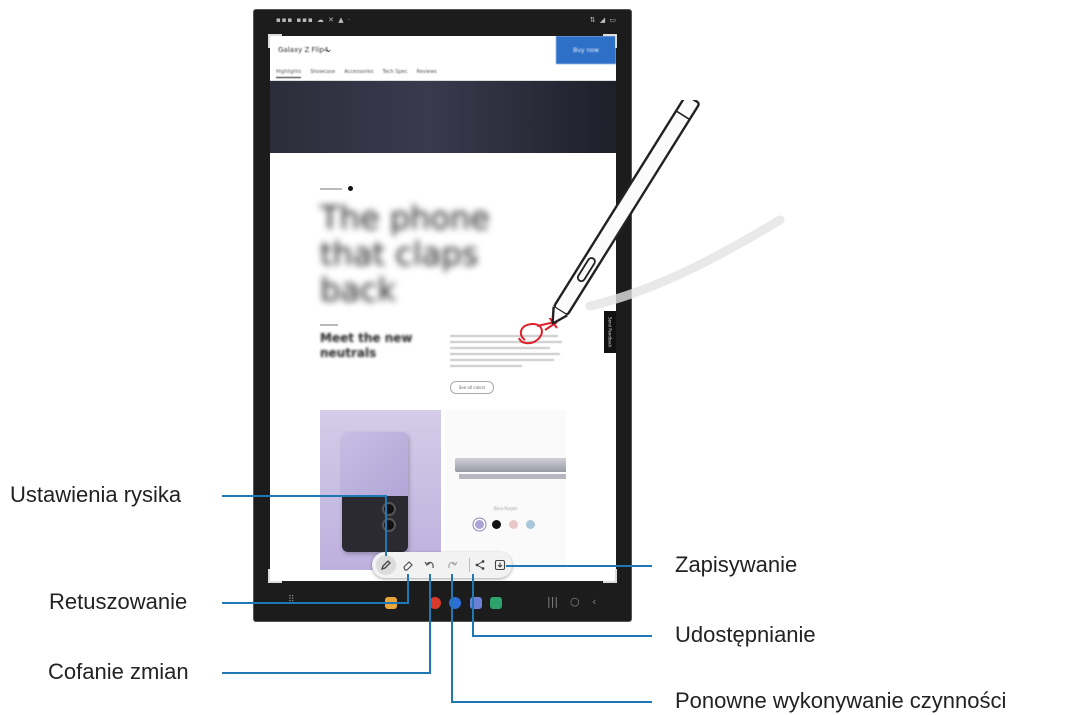  I want to click on callout-pen-settings: Ustawienia rysika, so click(96, 494).